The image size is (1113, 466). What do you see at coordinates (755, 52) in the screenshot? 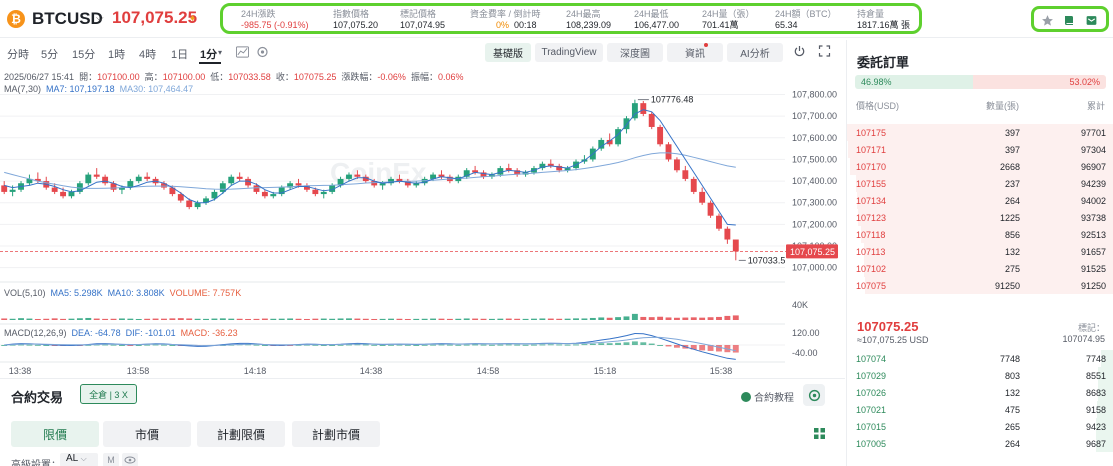
I see `view-ai-tab: AI分析` at bounding box center [755, 52].